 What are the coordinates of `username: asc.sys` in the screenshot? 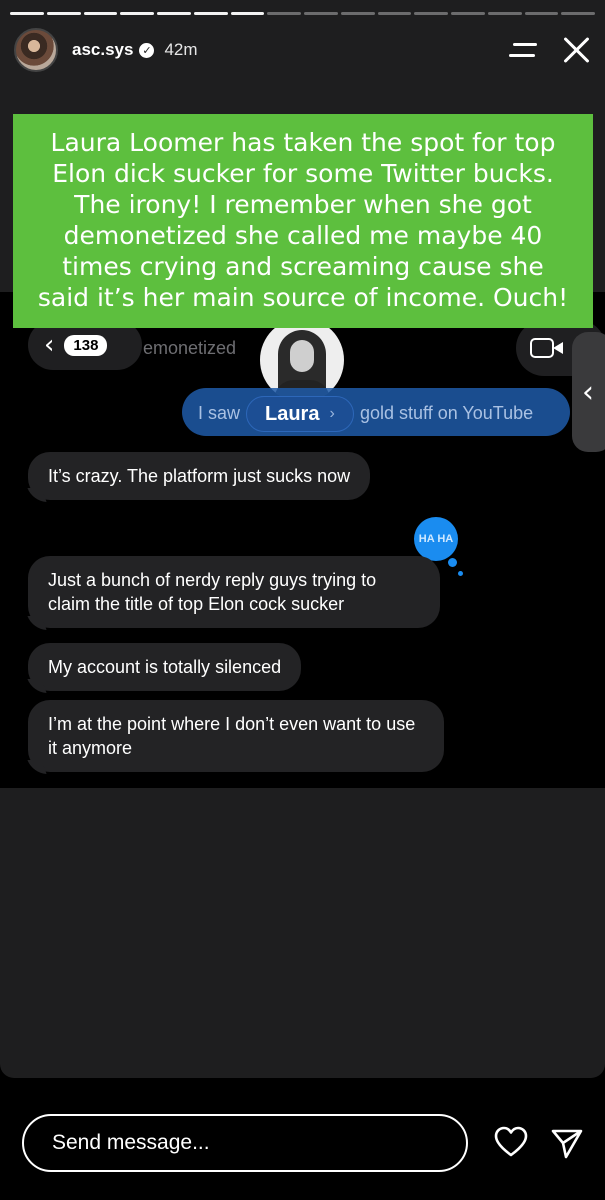 It's located at (102, 50).